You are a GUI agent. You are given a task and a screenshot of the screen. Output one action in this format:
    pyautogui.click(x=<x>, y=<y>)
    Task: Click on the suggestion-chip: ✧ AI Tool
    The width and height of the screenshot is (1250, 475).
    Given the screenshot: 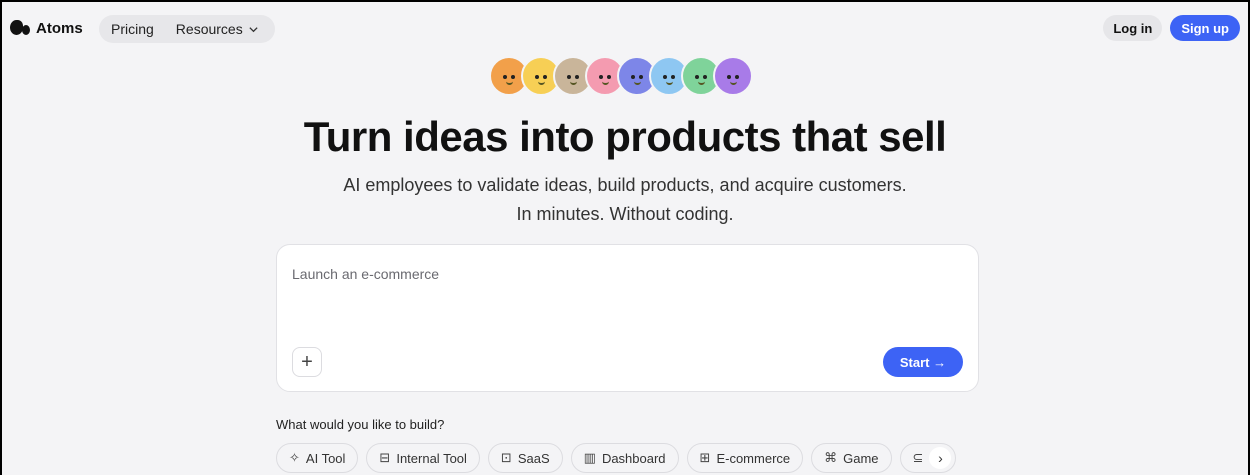 What is the action you would take?
    pyautogui.click(x=317, y=458)
    